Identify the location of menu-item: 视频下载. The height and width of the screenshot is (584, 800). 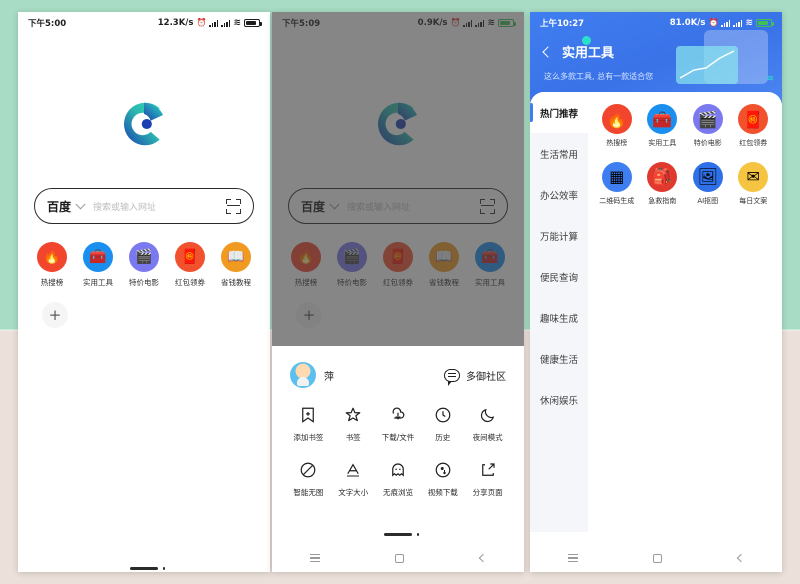
(442, 478).